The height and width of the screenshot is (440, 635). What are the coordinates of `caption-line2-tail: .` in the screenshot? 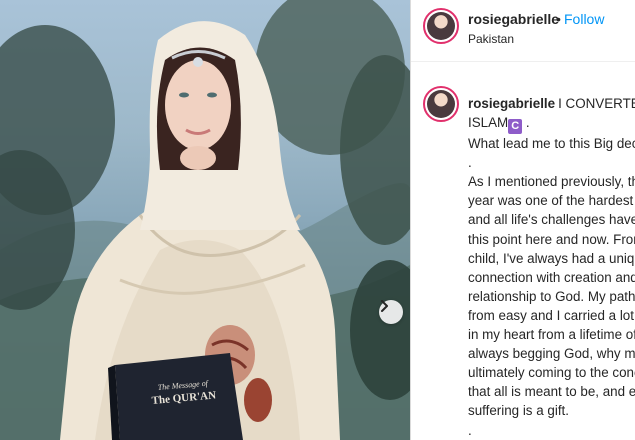 It's located at (526, 123).